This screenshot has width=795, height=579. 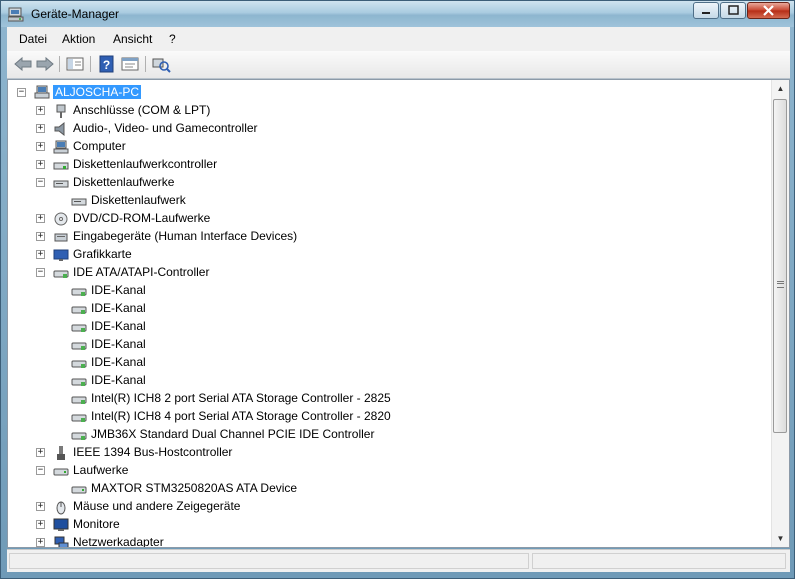 I want to click on tree-item-label: IEEE 1394 Bus-Hostcontroller, so click(x=153, y=452).